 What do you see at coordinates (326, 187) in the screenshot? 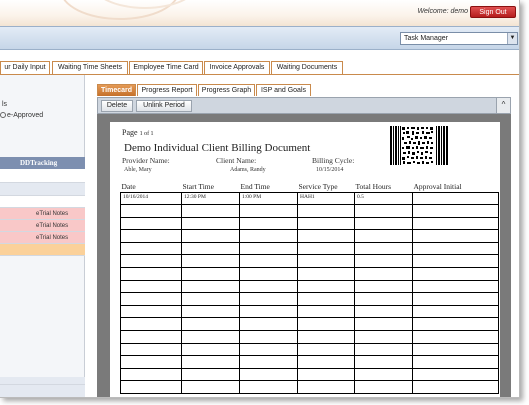
I see `column-header: Service Type` at bounding box center [326, 187].